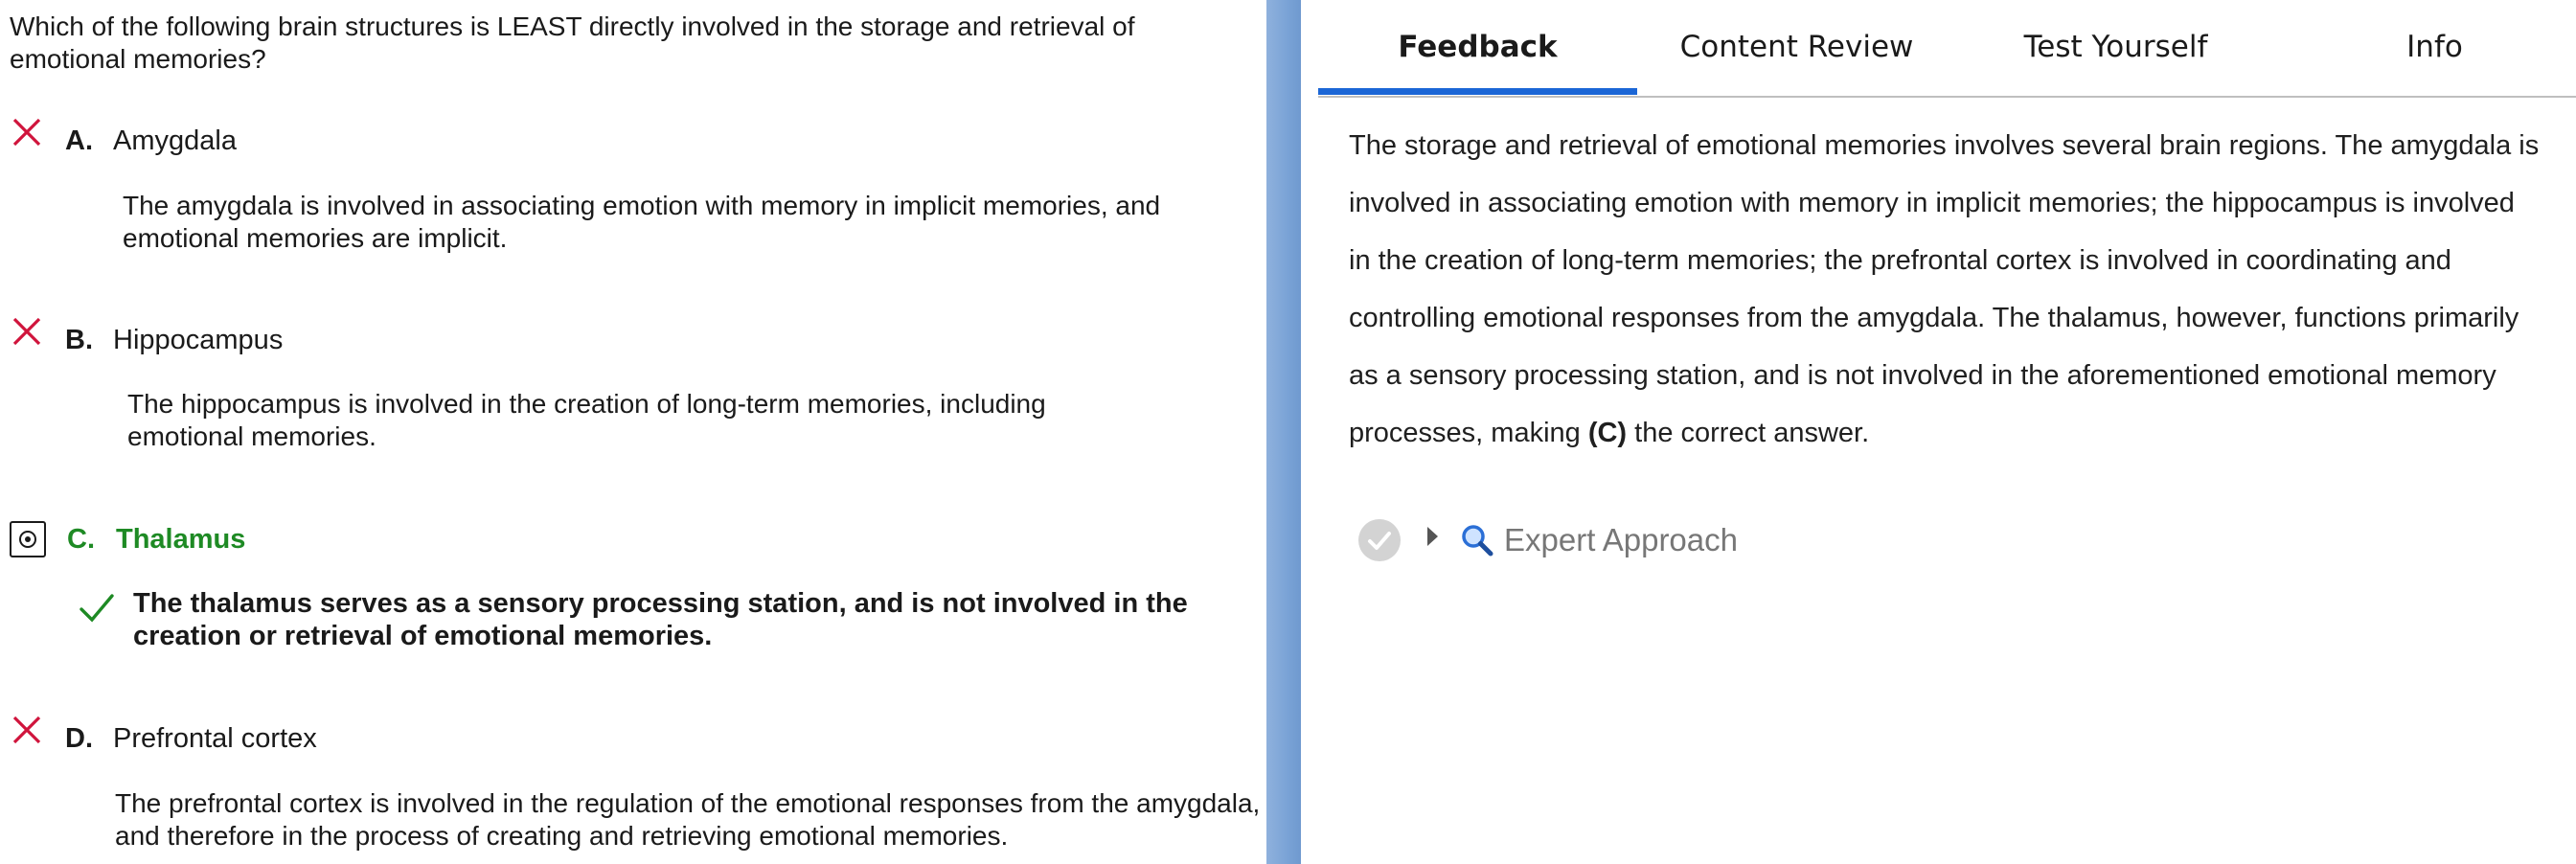 The width and height of the screenshot is (2576, 864). Describe the element at coordinates (2115, 47) in the screenshot. I see `tab-test-yourself: Test Yourself` at that location.